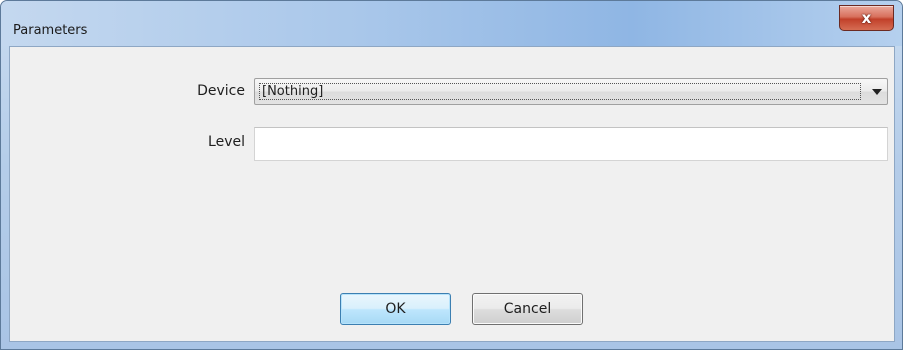 The height and width of the screenshot is (350, 903). I want to click on close-button: x, so click(866, 18).